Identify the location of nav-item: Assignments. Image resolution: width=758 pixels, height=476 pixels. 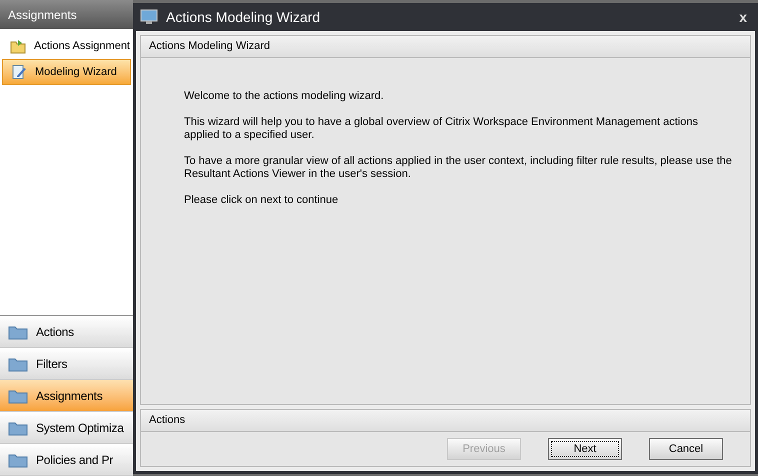
(66, 396).